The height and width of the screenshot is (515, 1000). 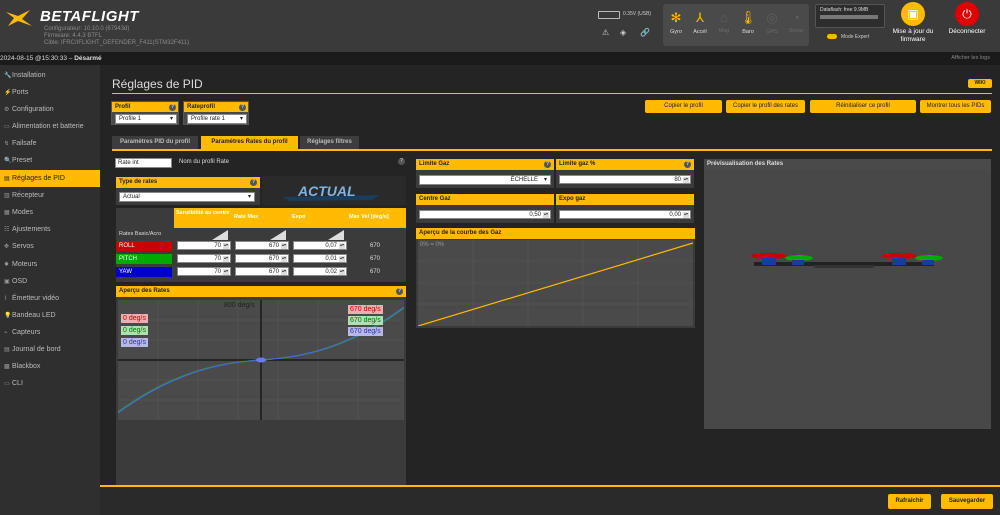 I want to click on copy-rates-button: Copier le profil des rates, so click(x=765, y=106).